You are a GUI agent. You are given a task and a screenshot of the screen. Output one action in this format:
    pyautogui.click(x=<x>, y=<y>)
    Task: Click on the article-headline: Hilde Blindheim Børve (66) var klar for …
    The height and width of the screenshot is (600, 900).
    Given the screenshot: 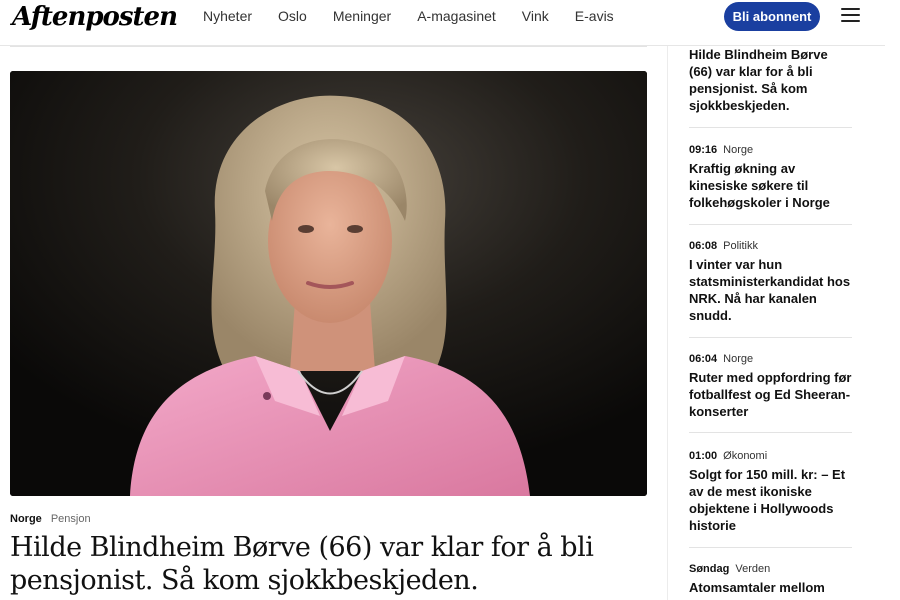 What is the action you would take?
    pyautogui.click(x=330, y=564)
    